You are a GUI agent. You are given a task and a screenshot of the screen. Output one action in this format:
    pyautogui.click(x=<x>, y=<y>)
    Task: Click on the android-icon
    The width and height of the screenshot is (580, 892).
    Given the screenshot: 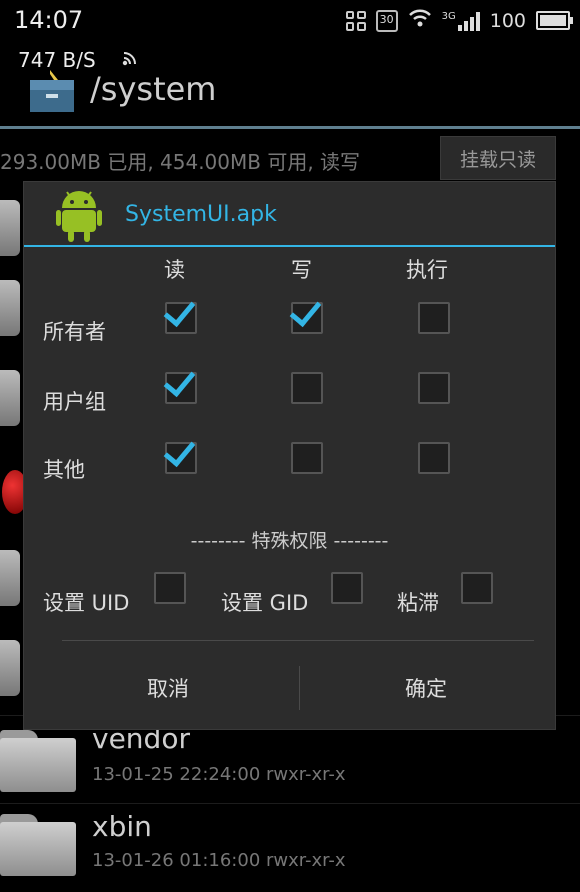 What is the action you would take?
    pyautogui.click(x=79, y=215)
    